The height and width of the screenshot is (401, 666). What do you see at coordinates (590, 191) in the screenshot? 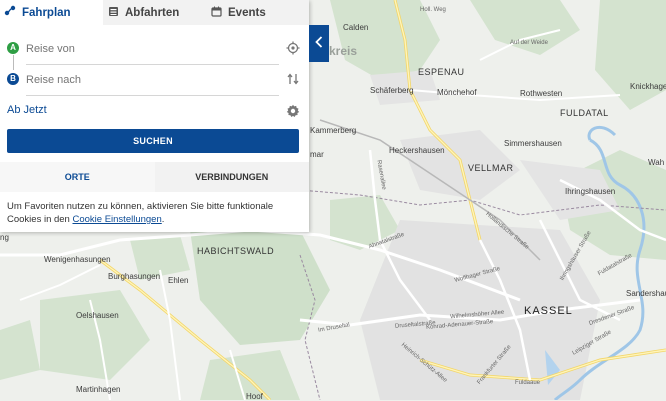
I see `place-ihringshausen: Ihringshausen` at bounding box center [590, 191].